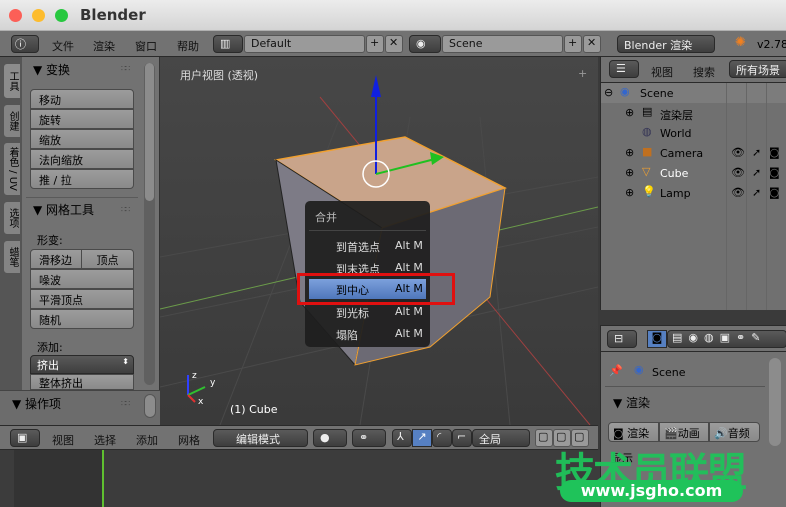 Image resolution: width=786 pixels, height=507 pixels. What do you see at coordinates (82, 159) in the screenshot?
I see `shrink-fatten-button: 法向缩放` at bounding box center [82, 159].